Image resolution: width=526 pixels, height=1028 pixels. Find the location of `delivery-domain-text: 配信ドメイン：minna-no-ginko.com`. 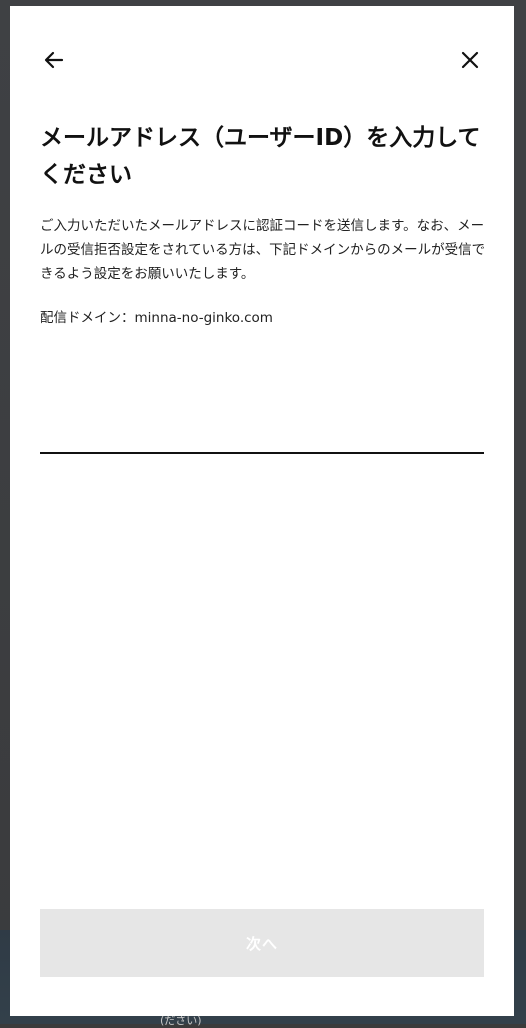

delivery-domain-text: 配信ドメイン：minna-no-ginko.com is located at coordinates (156, 318).